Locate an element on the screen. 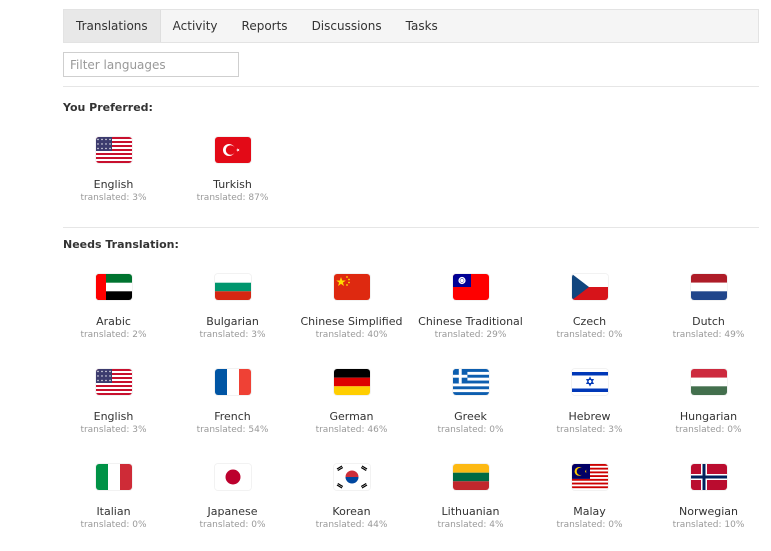 The width and height of the screenshot is (771, 551). language-card-greek: Greek translated: 0% is located at coordinates (470, 408).